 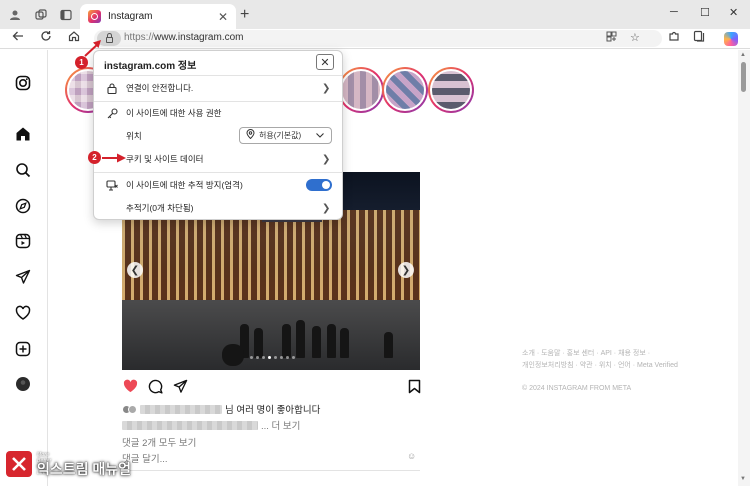 I want to click on copilot-icon, so click(x=731, y=39).